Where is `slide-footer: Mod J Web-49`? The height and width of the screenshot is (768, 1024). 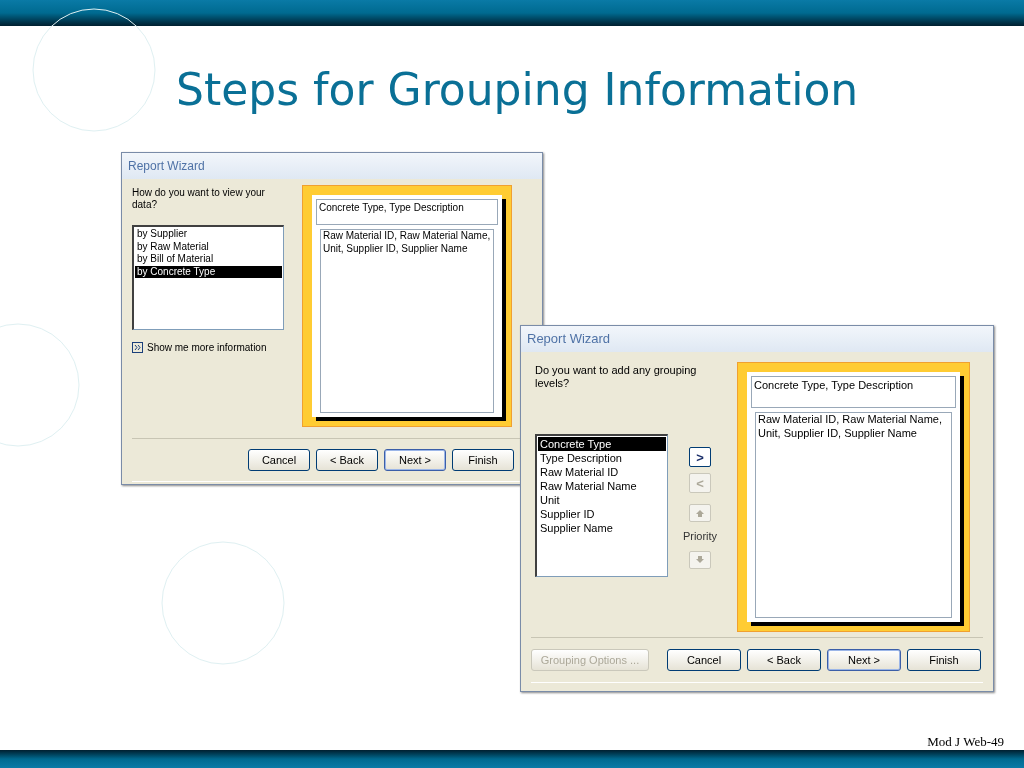 slide-footer: Mod J Web-49 is located at coordinates (965, 742).